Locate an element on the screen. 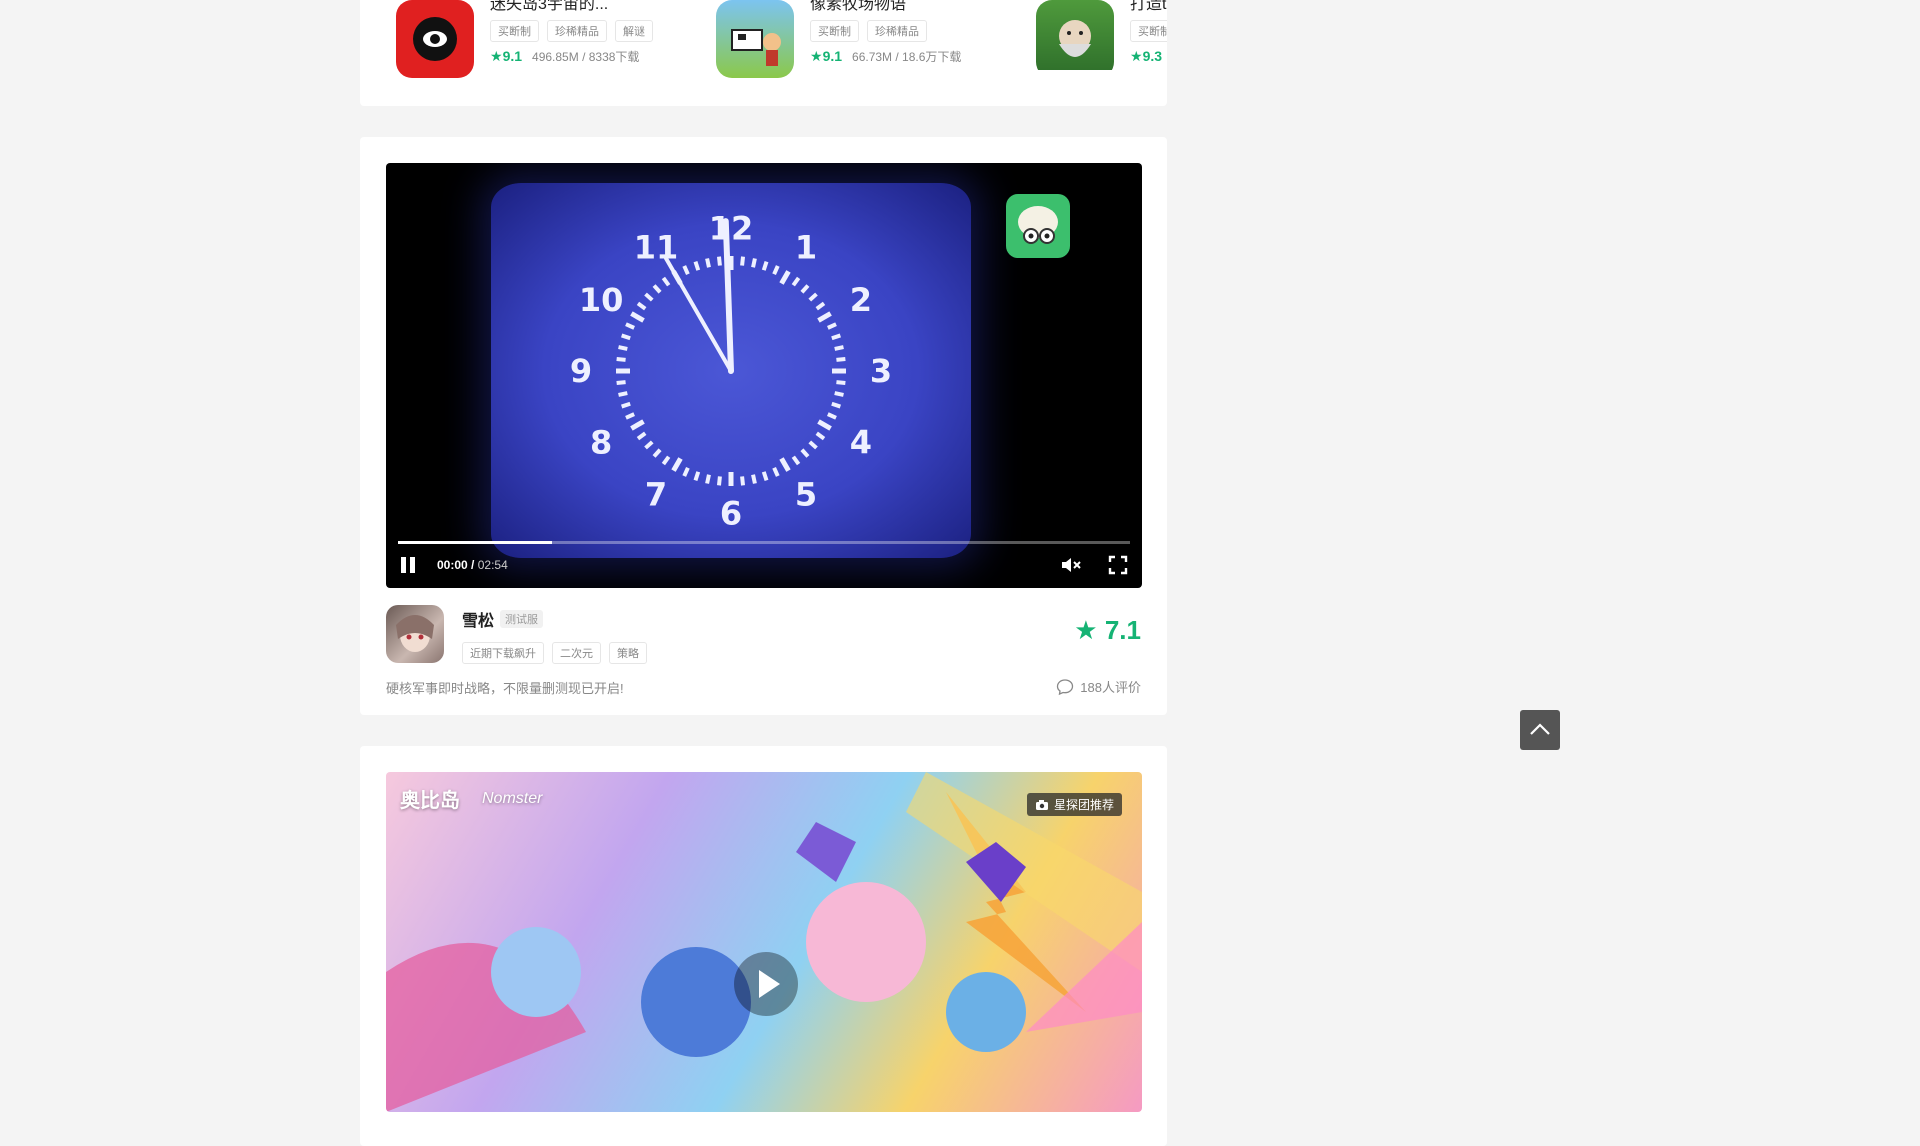 The height and width of the screenshot is (1146, 1920). app-tag: 珍稀精品 is located at coordinates (577, 31).